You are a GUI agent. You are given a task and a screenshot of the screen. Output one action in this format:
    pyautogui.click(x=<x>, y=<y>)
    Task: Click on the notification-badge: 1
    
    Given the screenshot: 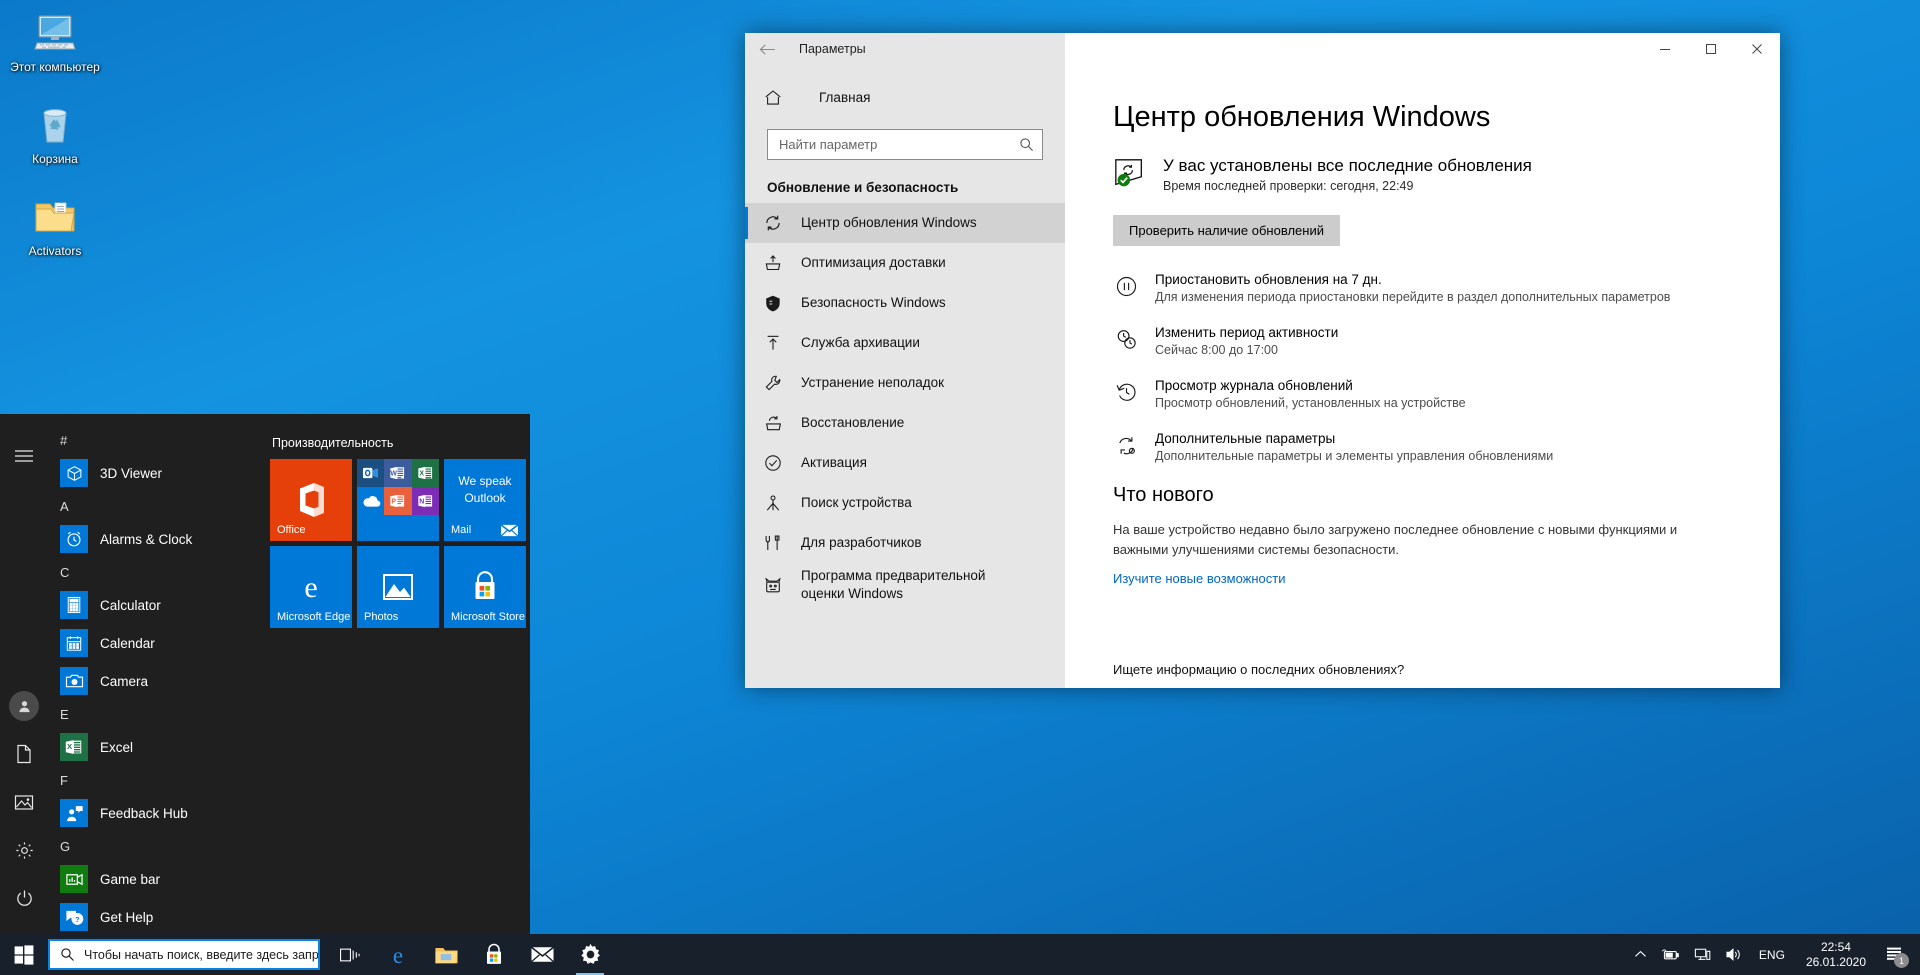 What is the action you would take?
    pyautogui.click(x=1901, y=960)
    